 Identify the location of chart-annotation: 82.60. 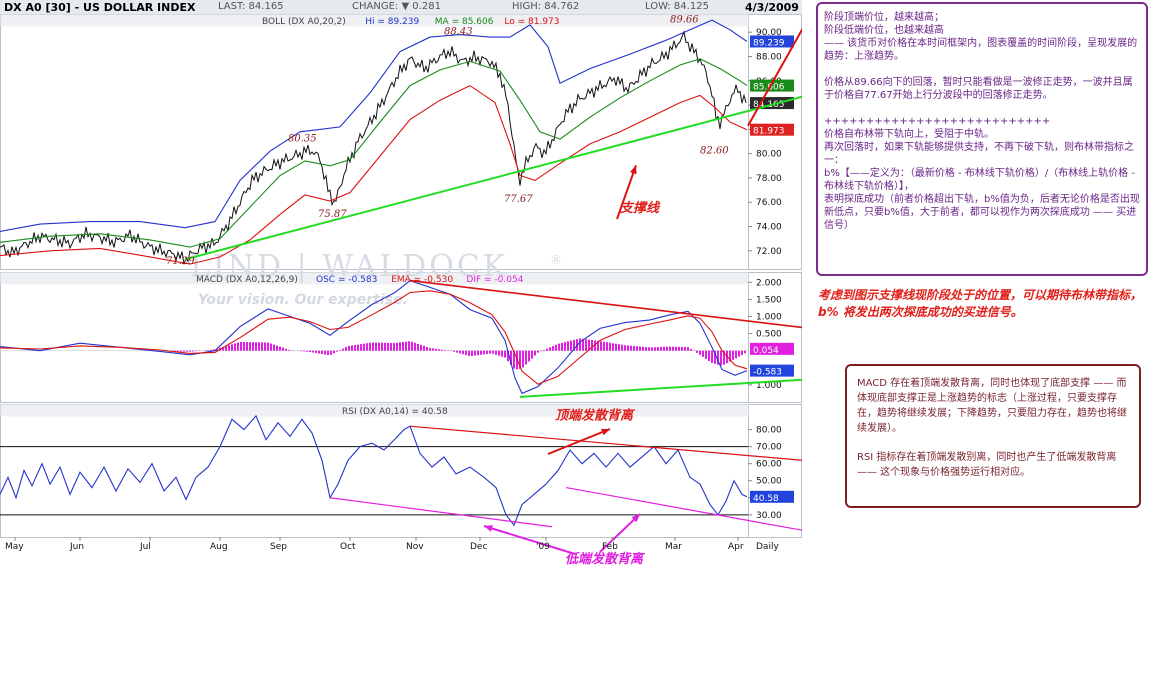
(714, 151).